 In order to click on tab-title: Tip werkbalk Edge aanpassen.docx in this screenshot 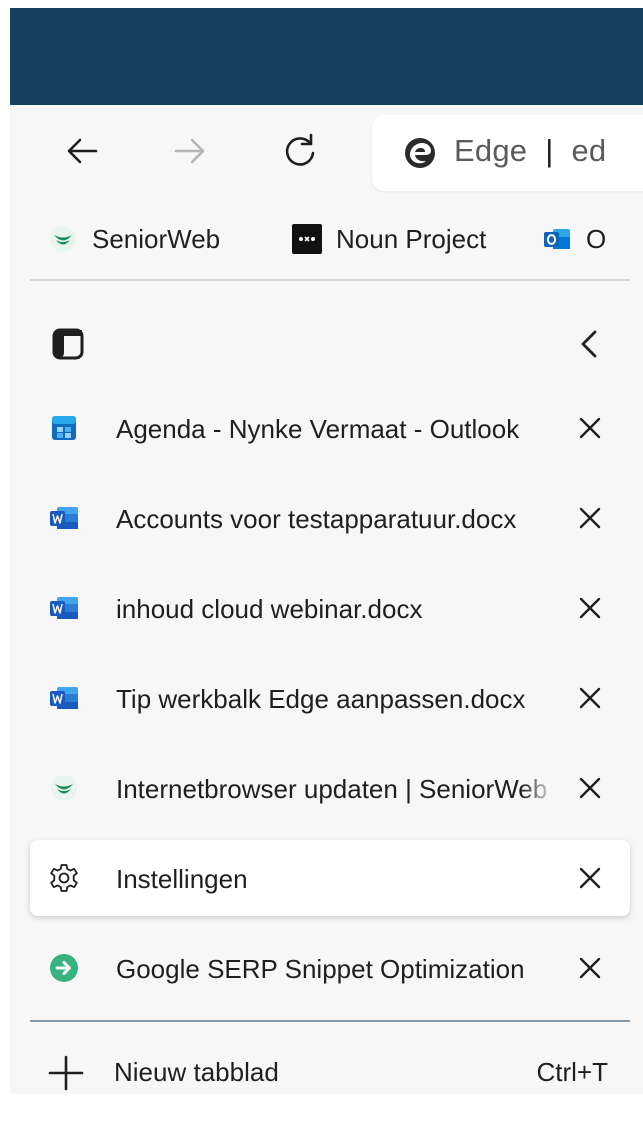, I will do `click(321, 699)`.